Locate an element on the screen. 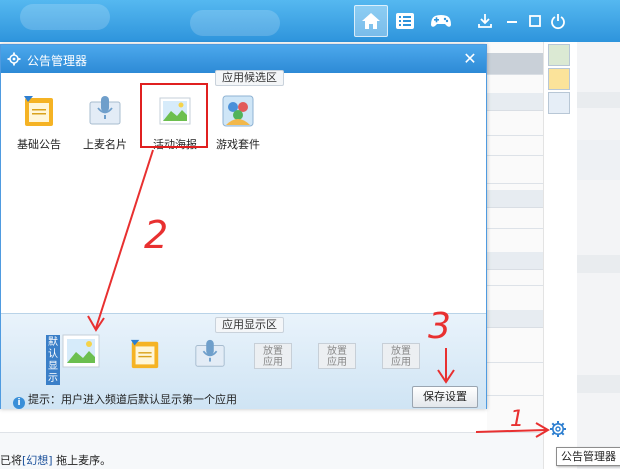 The width and height of the screenshot is (620, 469). download-icon is located at coordinates (485, 21).